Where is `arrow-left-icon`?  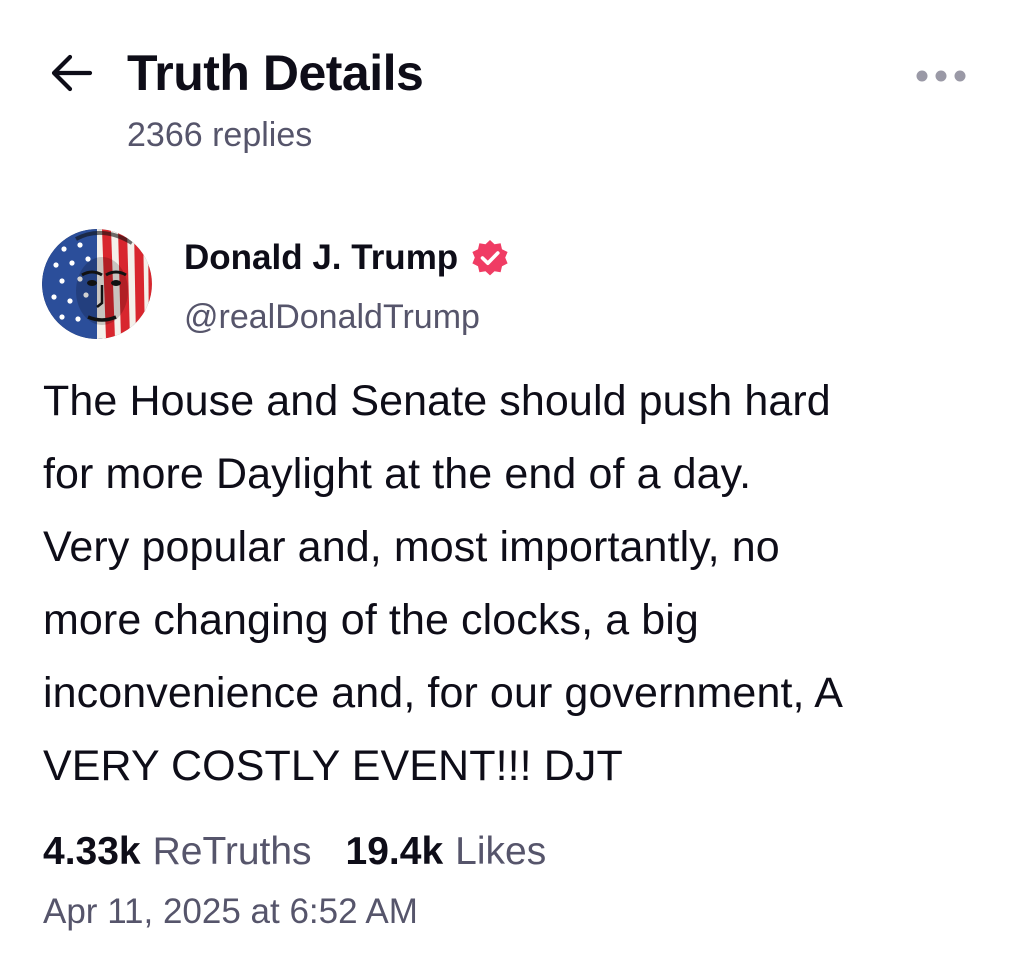 arrow-left-icon is located at coordinates (72, 73).